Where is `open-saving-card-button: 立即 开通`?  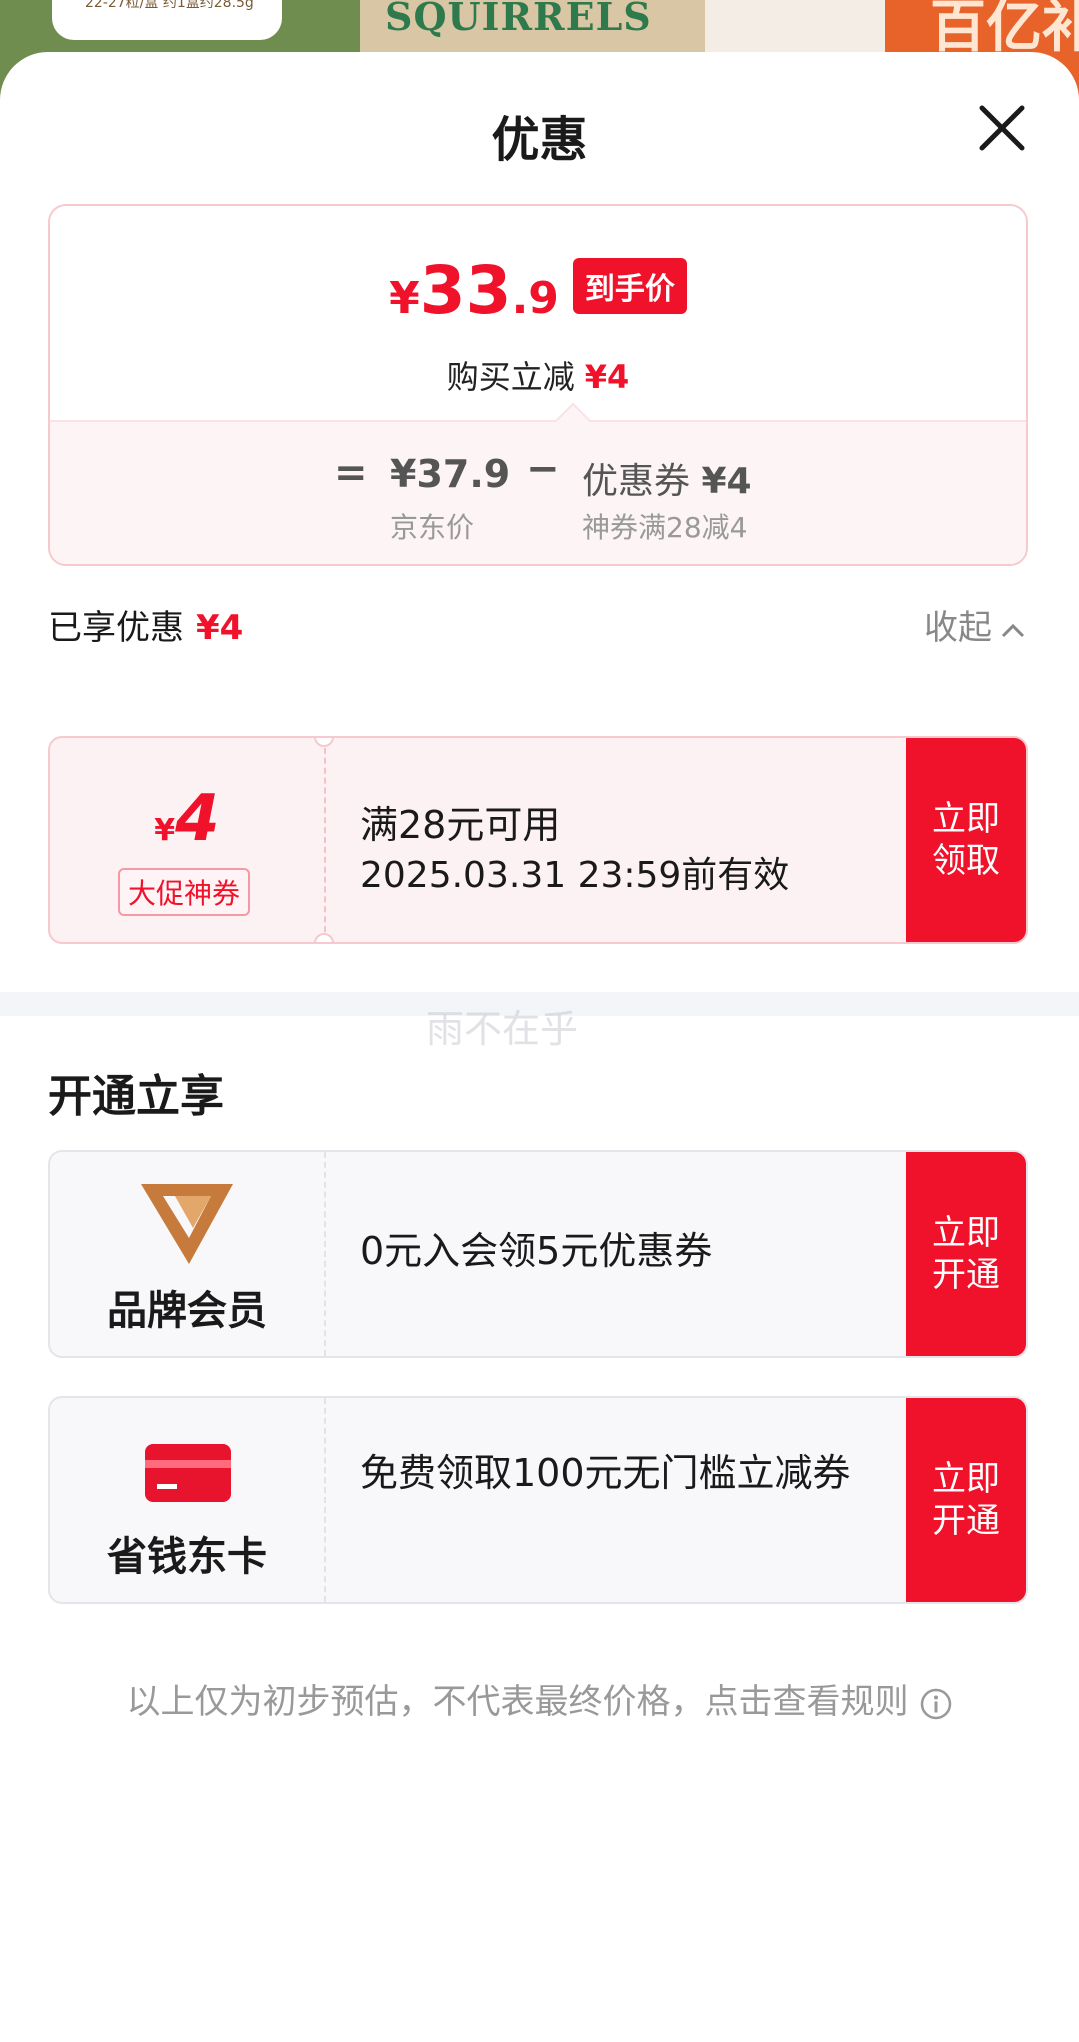 open-saving-card-button: 立即 开通 is located at coordinates (966, 1500).